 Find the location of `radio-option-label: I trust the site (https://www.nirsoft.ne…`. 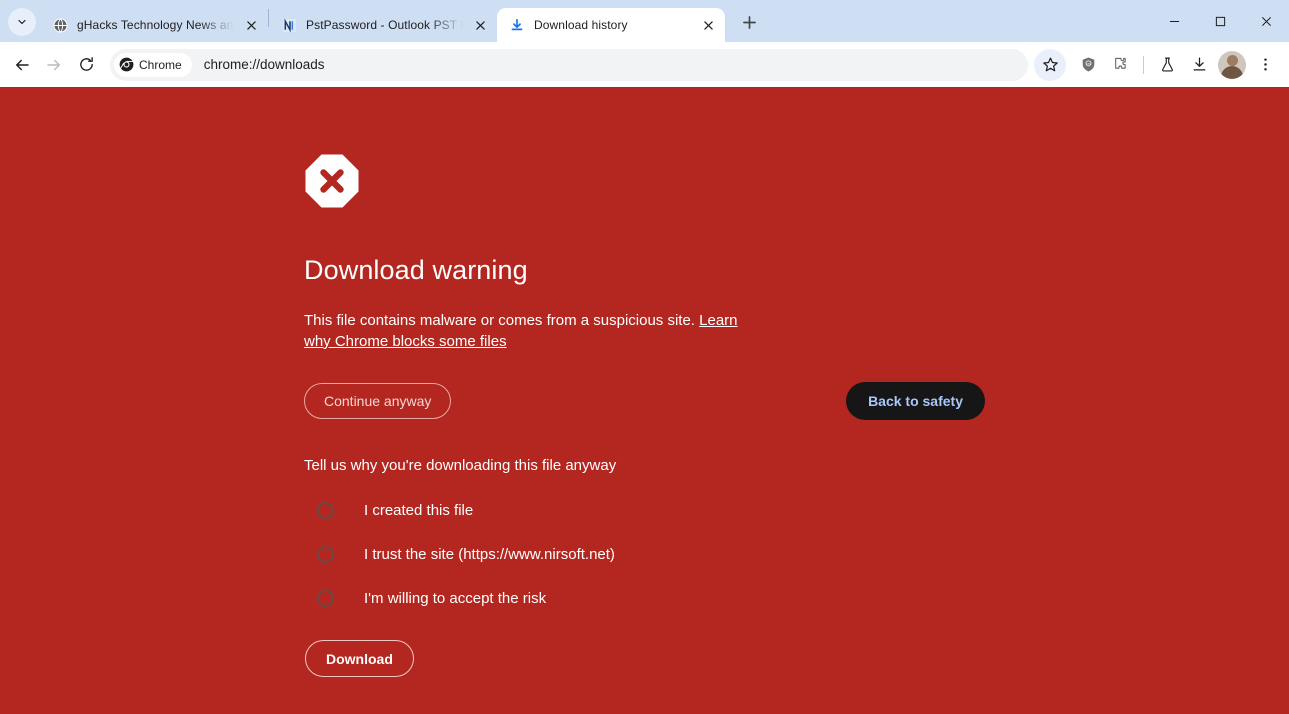

radio-option-label: I trust the site (https://www.nirsoft.ne… is located at coordinates (489, 554).